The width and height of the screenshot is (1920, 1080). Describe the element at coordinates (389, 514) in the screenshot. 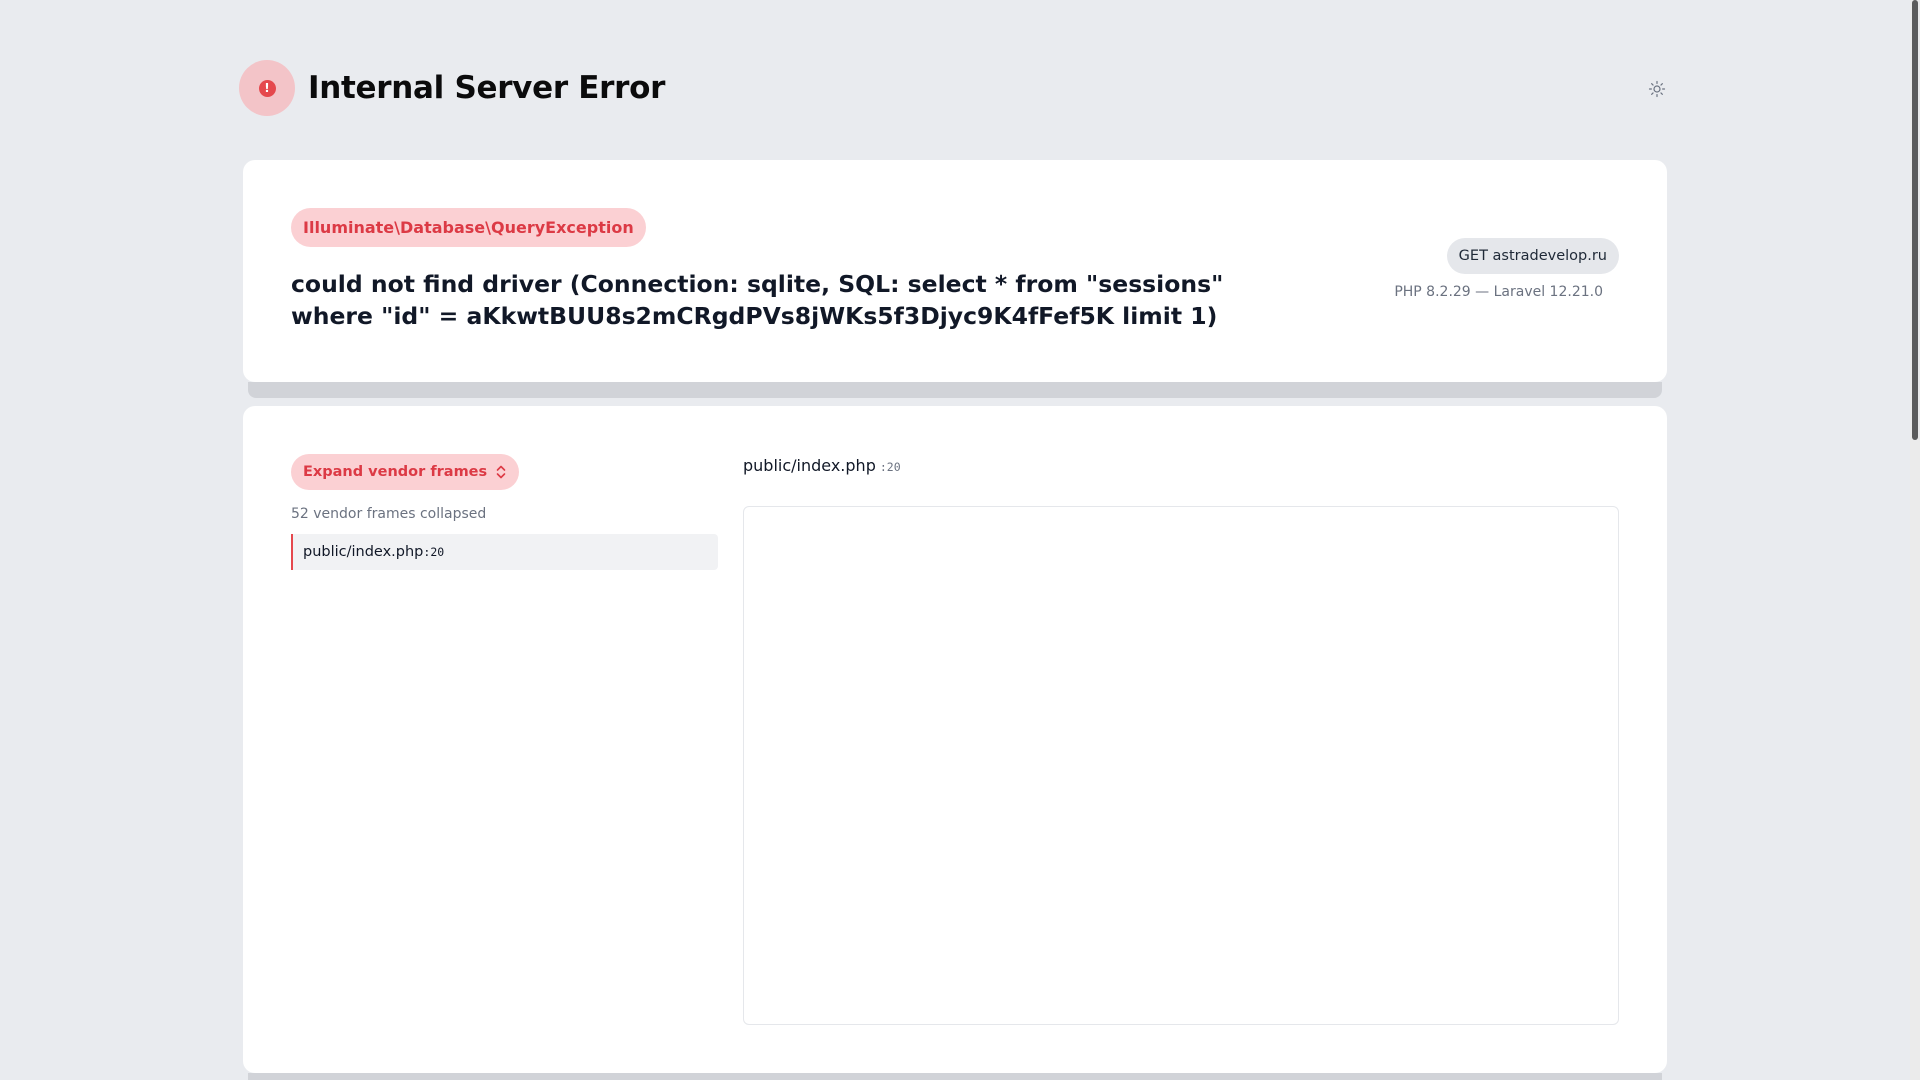

I see `vendor-frames-collapsed-note: 52 vendor frames collapsed` at that location.